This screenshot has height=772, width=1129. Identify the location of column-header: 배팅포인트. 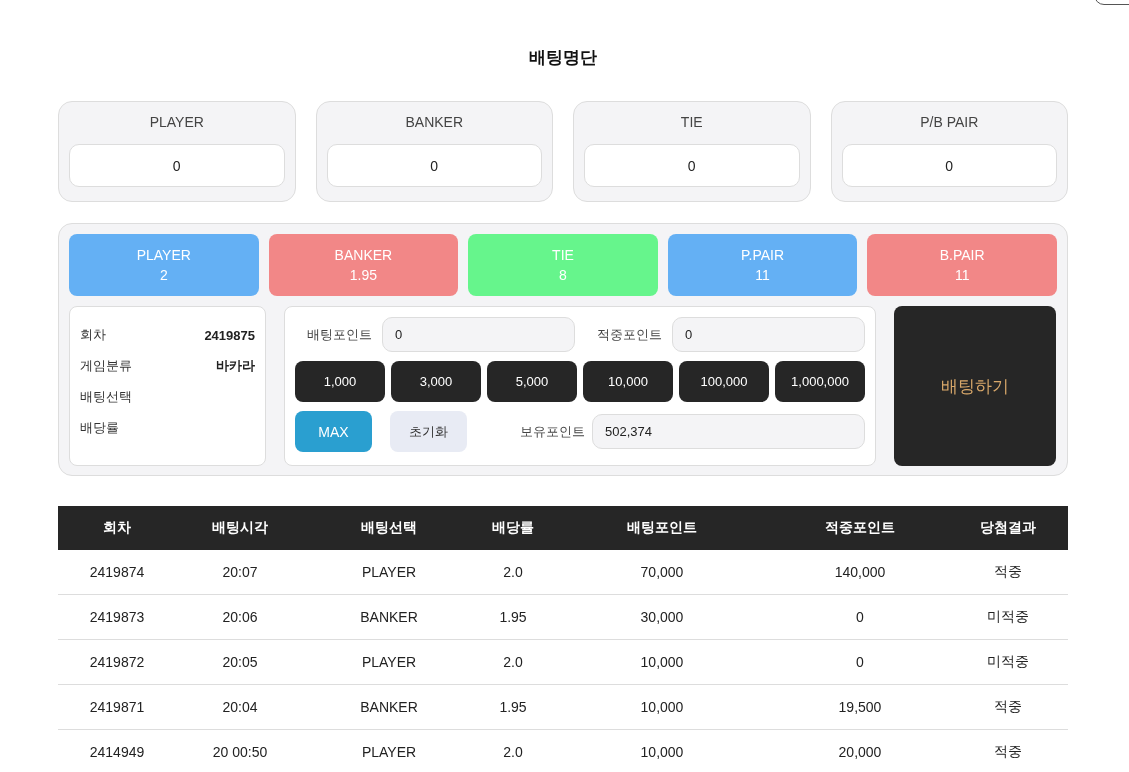
(662, 528).